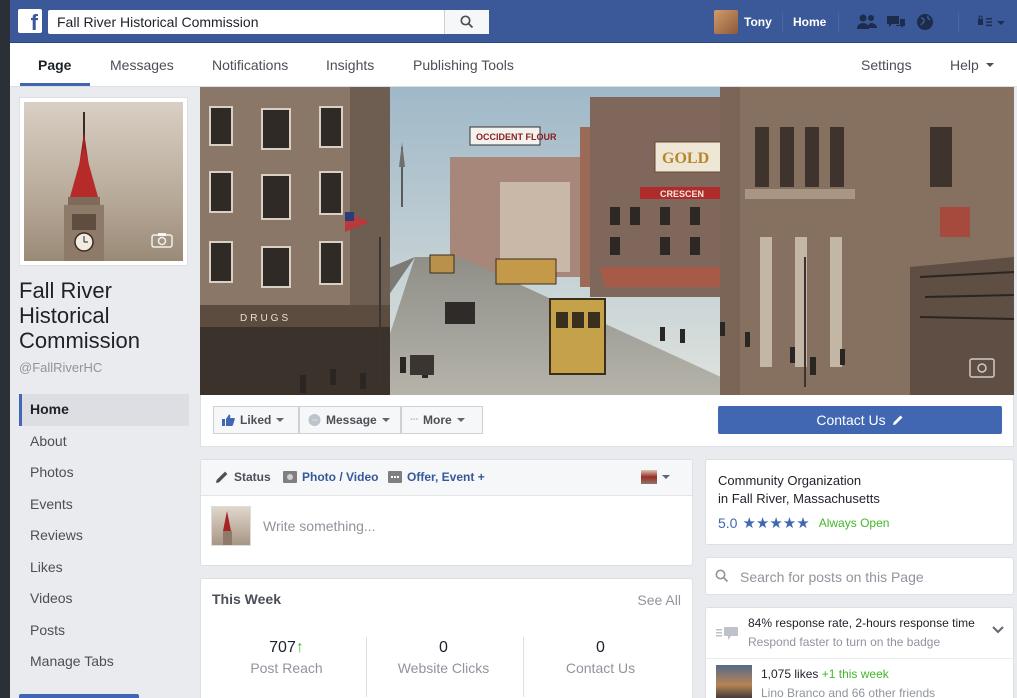 The width and height of the screenshot is (1017, 698). I want to click on photo-icon, so click(290, 477).